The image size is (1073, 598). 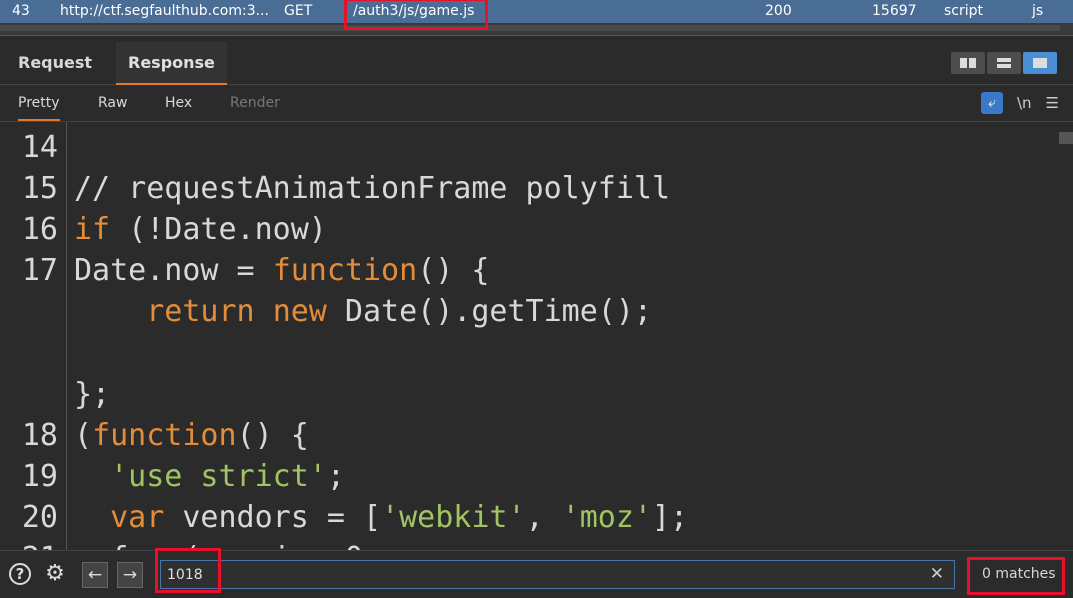 What do you see at coordinates (517, 574) in the screenshot?
I see `search-input` at bounding box center [517, 574].